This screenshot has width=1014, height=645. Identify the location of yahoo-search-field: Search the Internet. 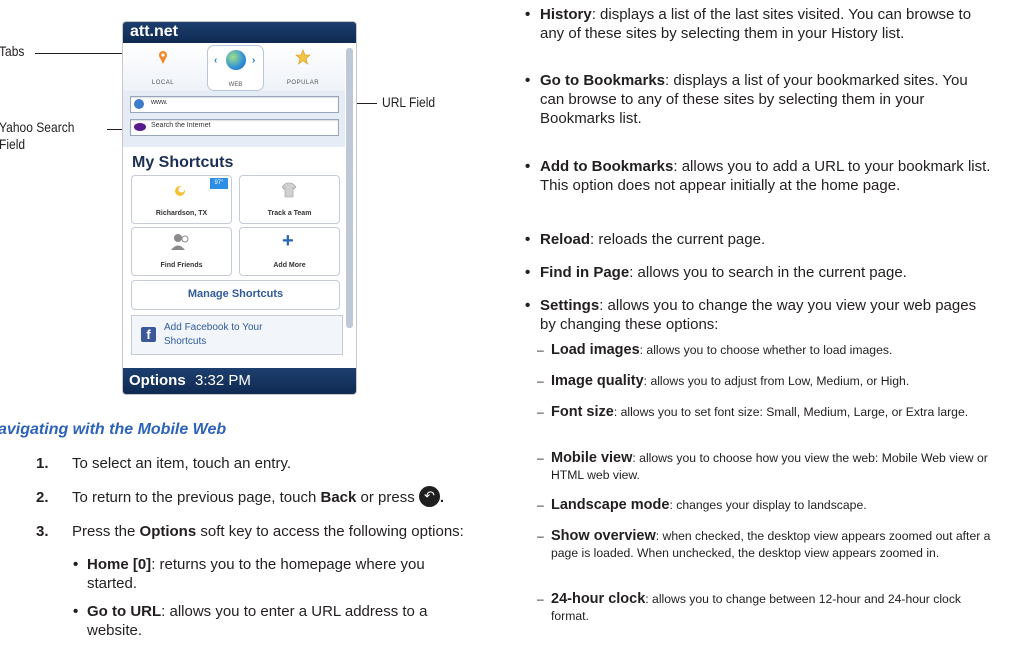
(234, 127).